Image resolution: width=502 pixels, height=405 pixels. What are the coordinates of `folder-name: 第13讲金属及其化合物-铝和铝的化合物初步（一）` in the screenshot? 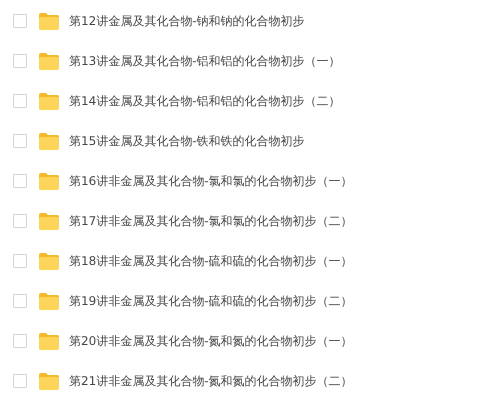 It's located at (205, 61).